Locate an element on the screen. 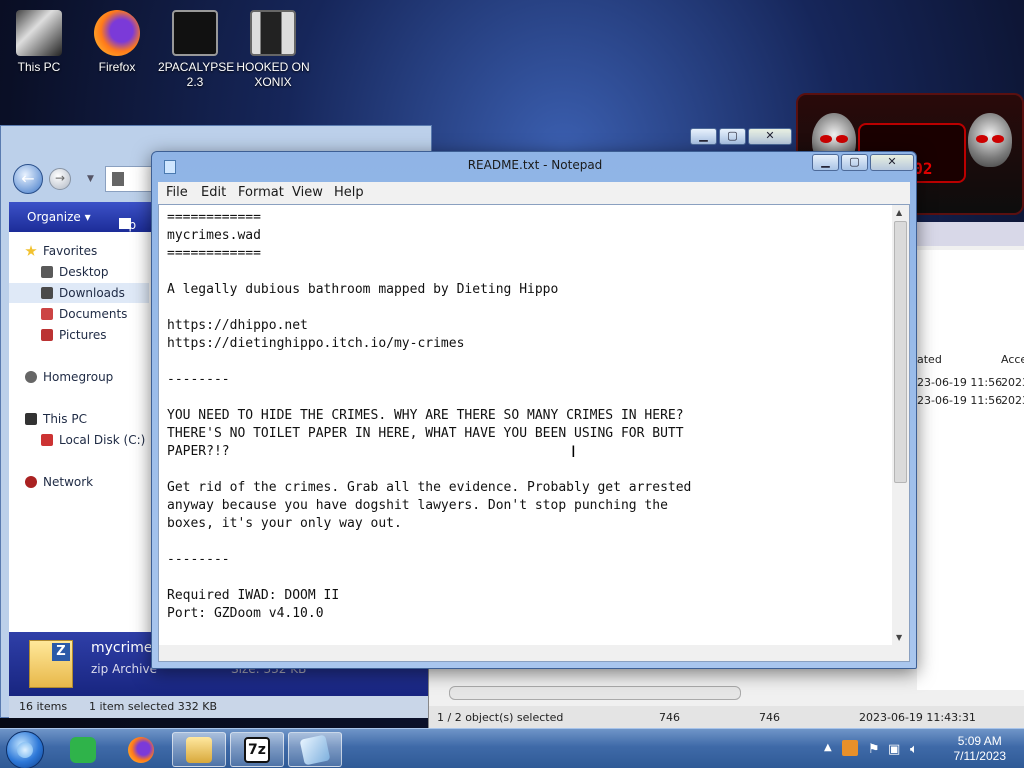  show-hidden-icons-chevron-icon: ▲ is located at coordinates (828, 747).